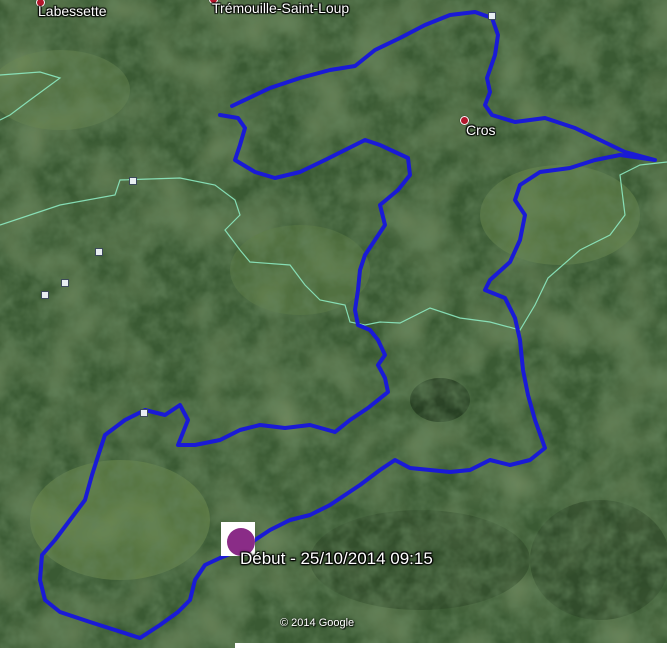 Image resolution: width=667 pixels, height=648 pixels. Describe the element at coordinates (280, 8) in the screenshot. I see `place-label-tremouille: Trémouille-Saint-Loup` at that location.